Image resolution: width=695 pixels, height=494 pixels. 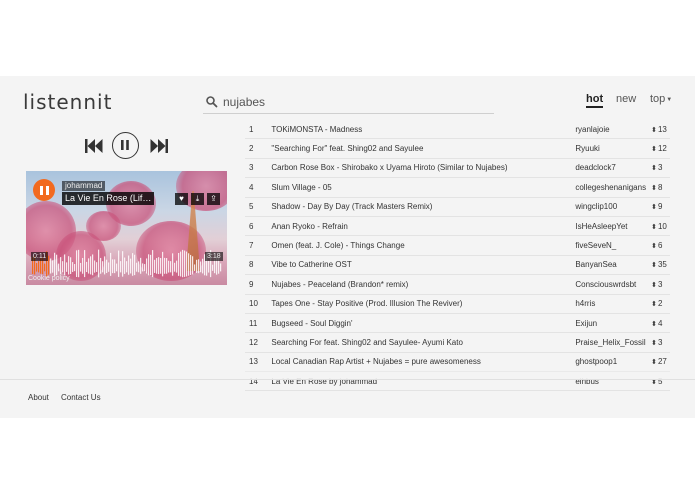 What do you see at coordinates (660, 245) in the screenshot?
I see `song-votes: ⬍6` at bounding box center [660, 245].